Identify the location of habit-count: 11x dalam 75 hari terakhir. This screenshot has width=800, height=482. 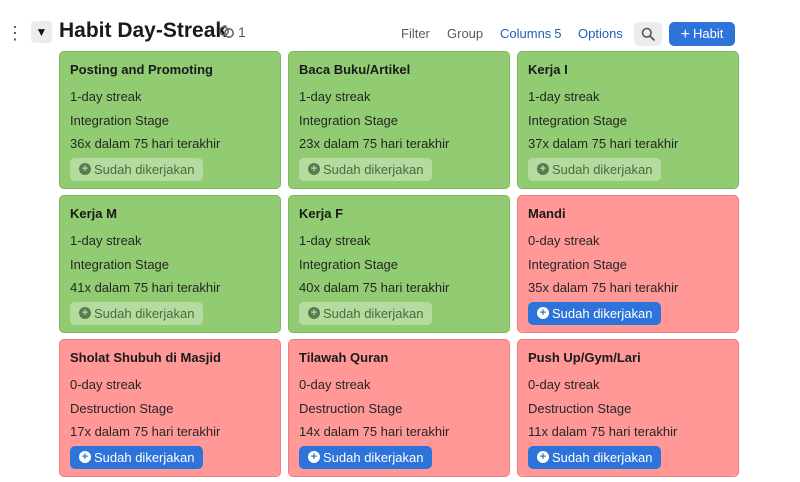
(603, 431).